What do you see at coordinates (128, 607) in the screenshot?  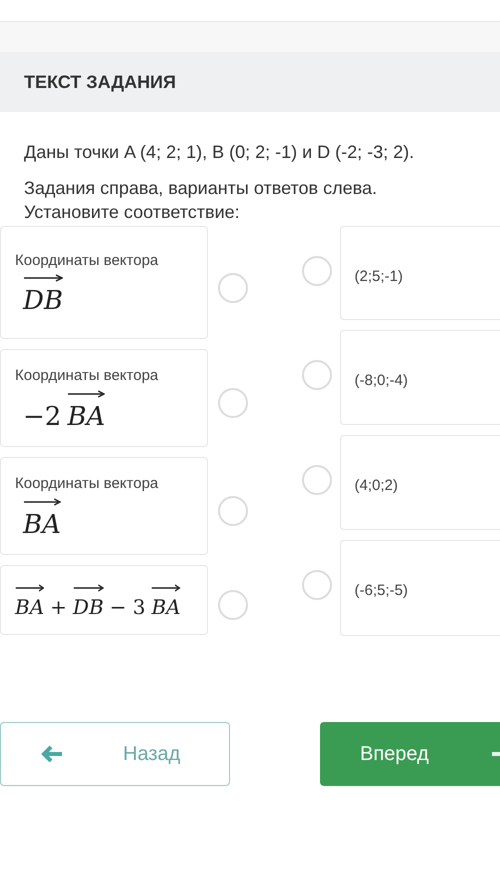 I see `math-text: − 3` at bounding box center [128, 607].